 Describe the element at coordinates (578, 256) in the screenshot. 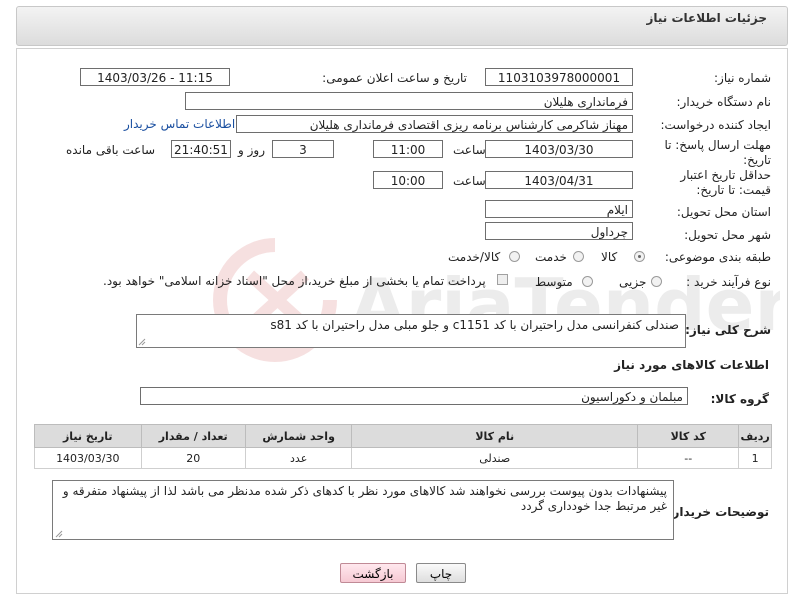

I see `category-service-radio` at that location.